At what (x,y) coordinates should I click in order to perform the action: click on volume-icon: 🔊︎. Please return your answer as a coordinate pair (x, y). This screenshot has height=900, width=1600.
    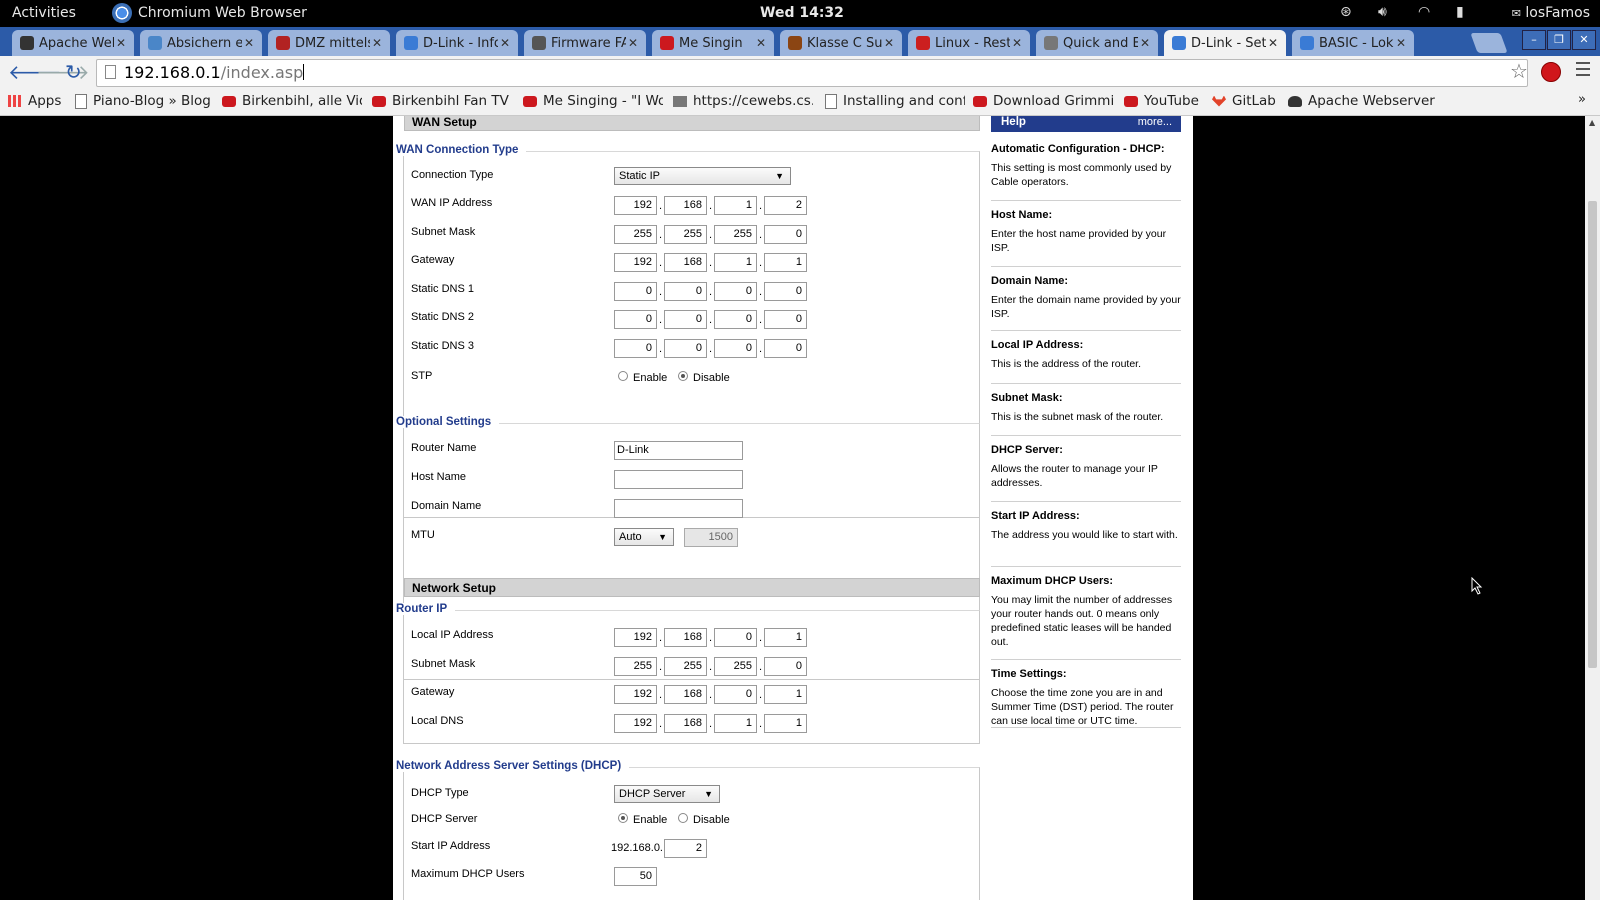
    Looking at the image, I should click on (1382, 12).